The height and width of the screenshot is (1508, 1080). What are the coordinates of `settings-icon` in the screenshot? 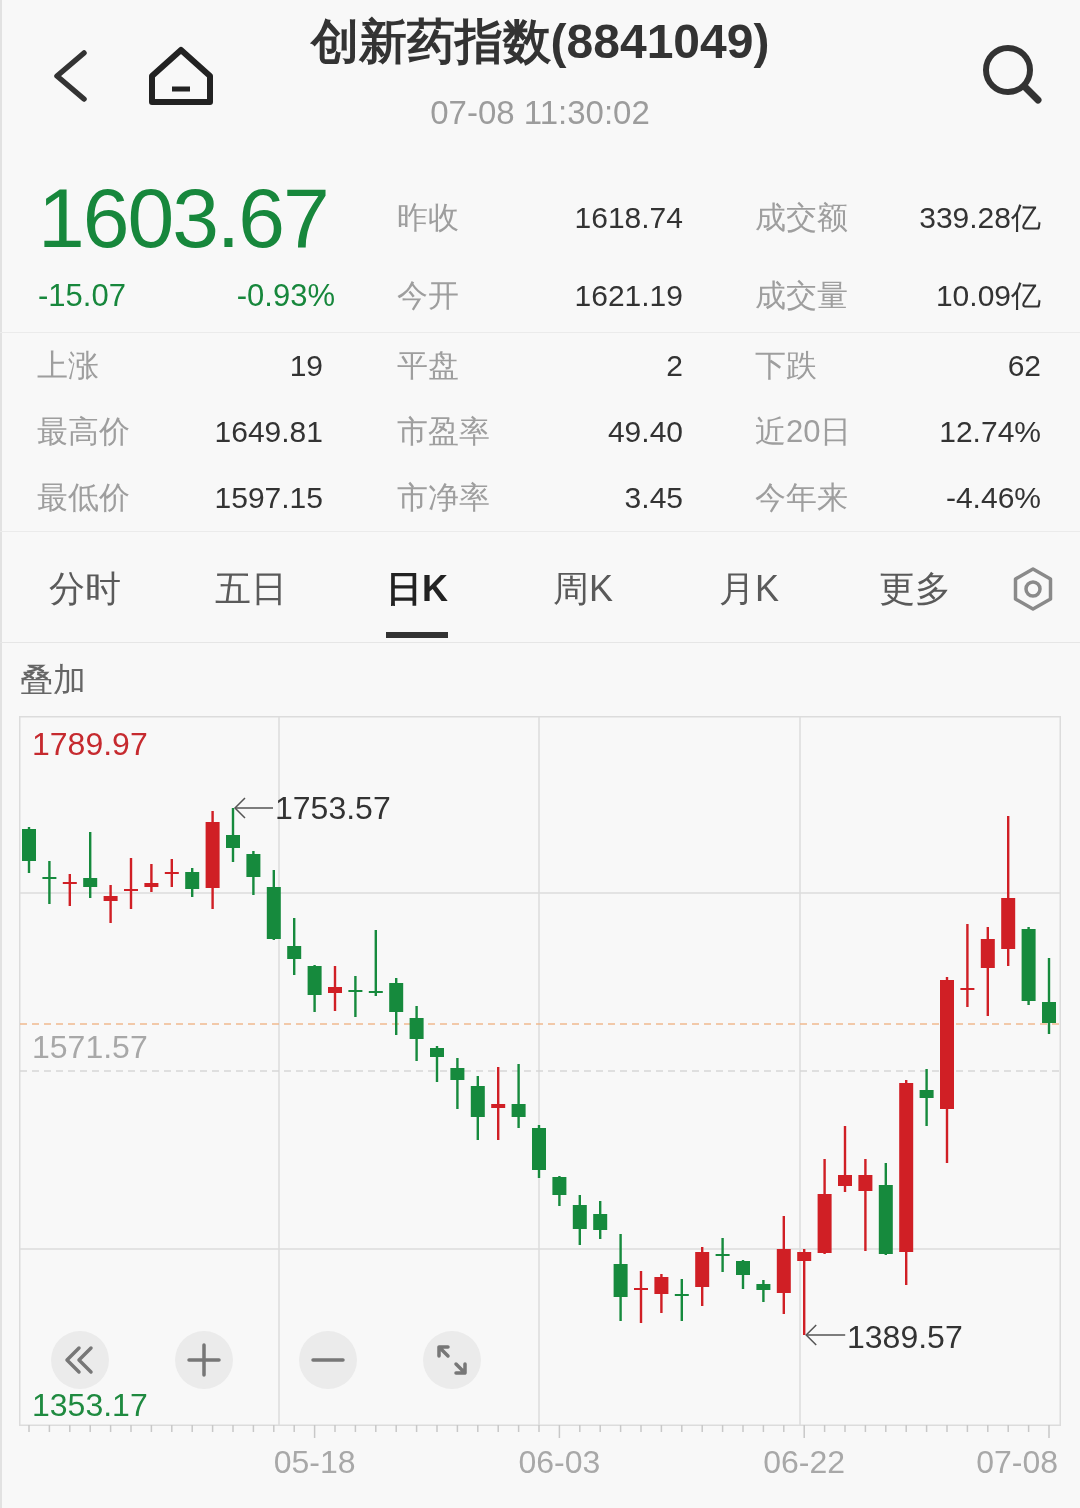 It's located at (1033, 589).